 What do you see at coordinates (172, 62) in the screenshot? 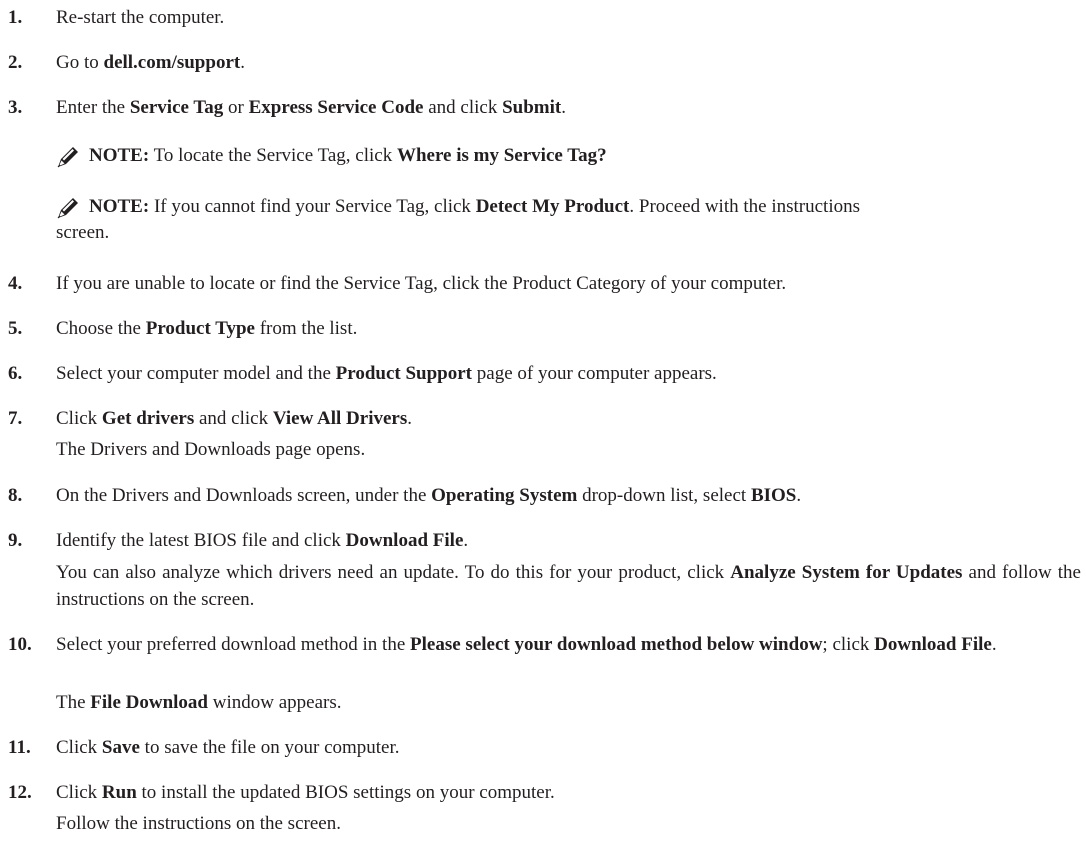
I see `emphasis-text: dell.com/support` at bounding box center [172, 62].